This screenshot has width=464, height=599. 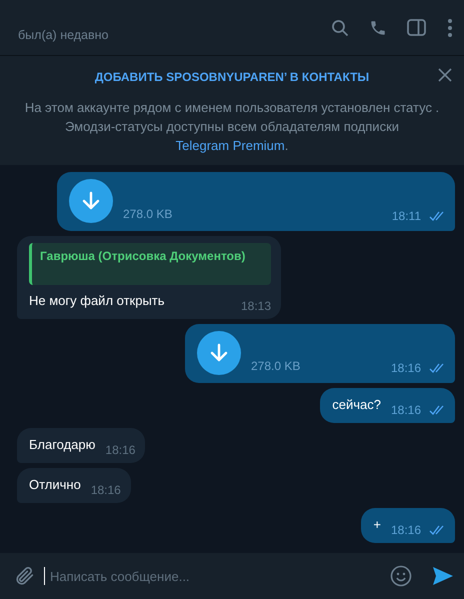 I want to click on reply-quote: Гаврюша (Отрисовка Документов), so click(x=150, y=264).